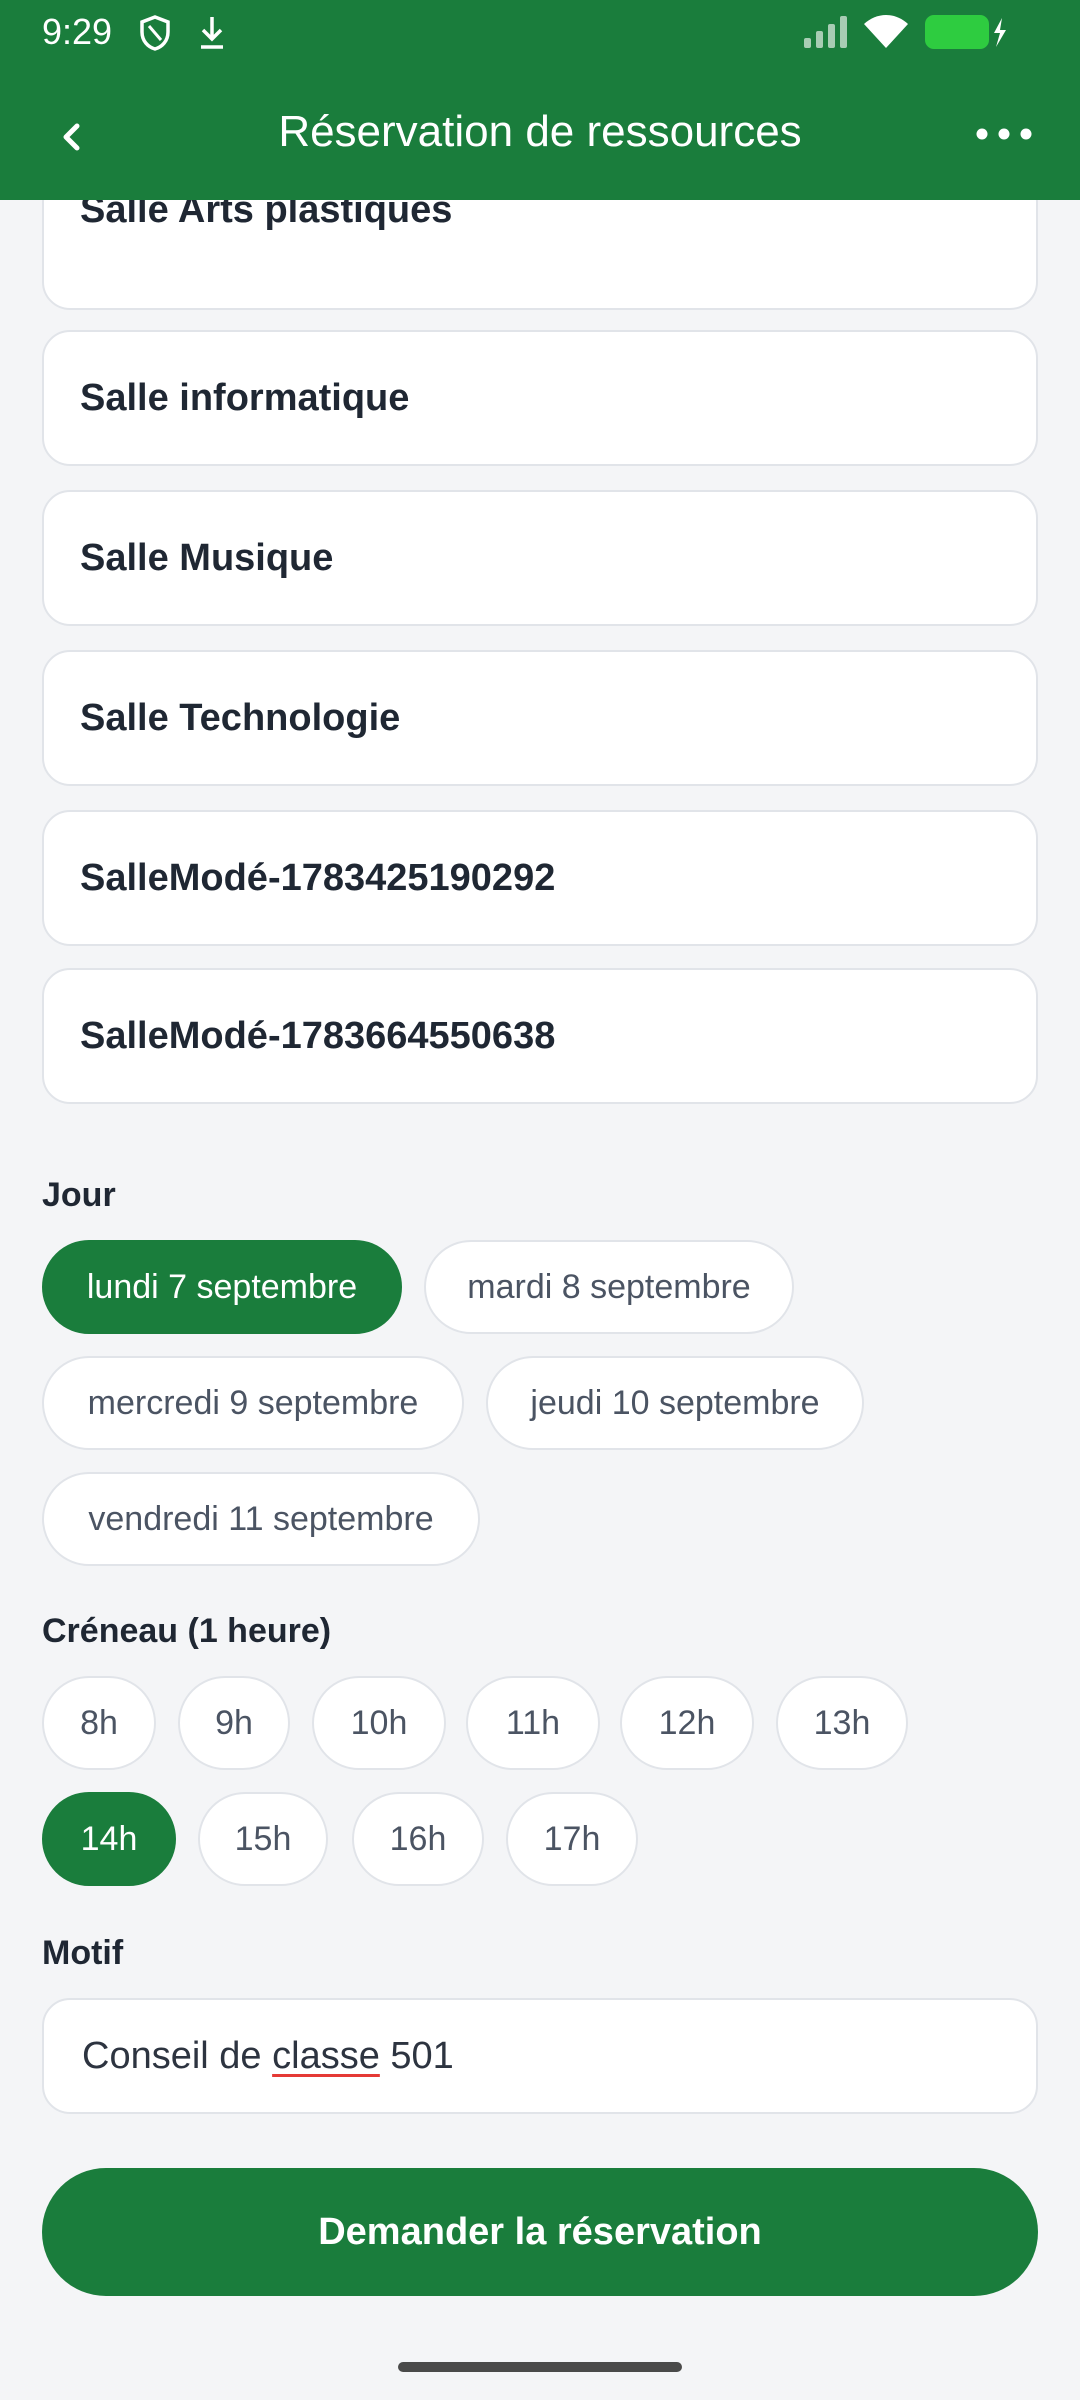 The height and width of the screenshot is (2400, 1080). What do you see at coordinates (222, 1287) in the screenshot?
I see `day-chip-lundi: lundi 7 septembre` at bounding box center [222, 1287].